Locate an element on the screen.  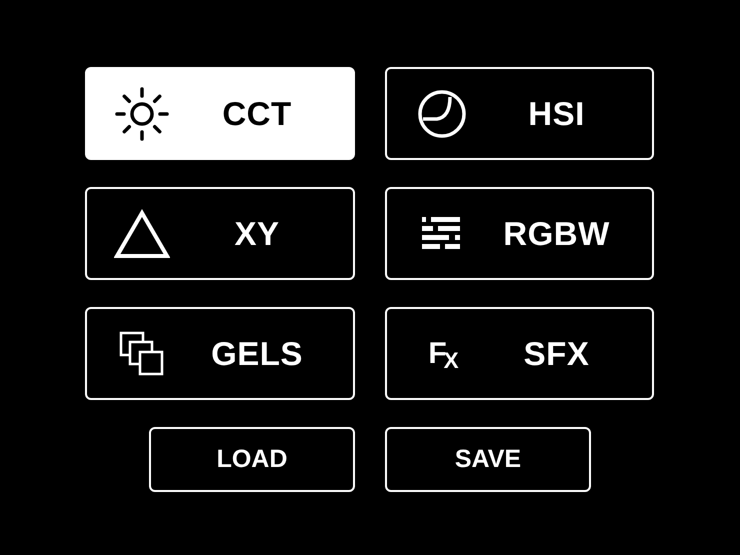
mode-button: GELS is located at coordinates (220, 353).